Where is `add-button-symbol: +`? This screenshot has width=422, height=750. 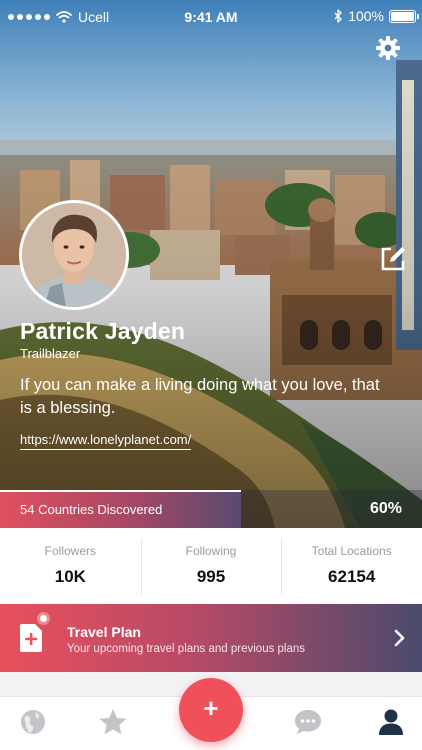
add-button-symbol: + is located at coordinates (211, 708).